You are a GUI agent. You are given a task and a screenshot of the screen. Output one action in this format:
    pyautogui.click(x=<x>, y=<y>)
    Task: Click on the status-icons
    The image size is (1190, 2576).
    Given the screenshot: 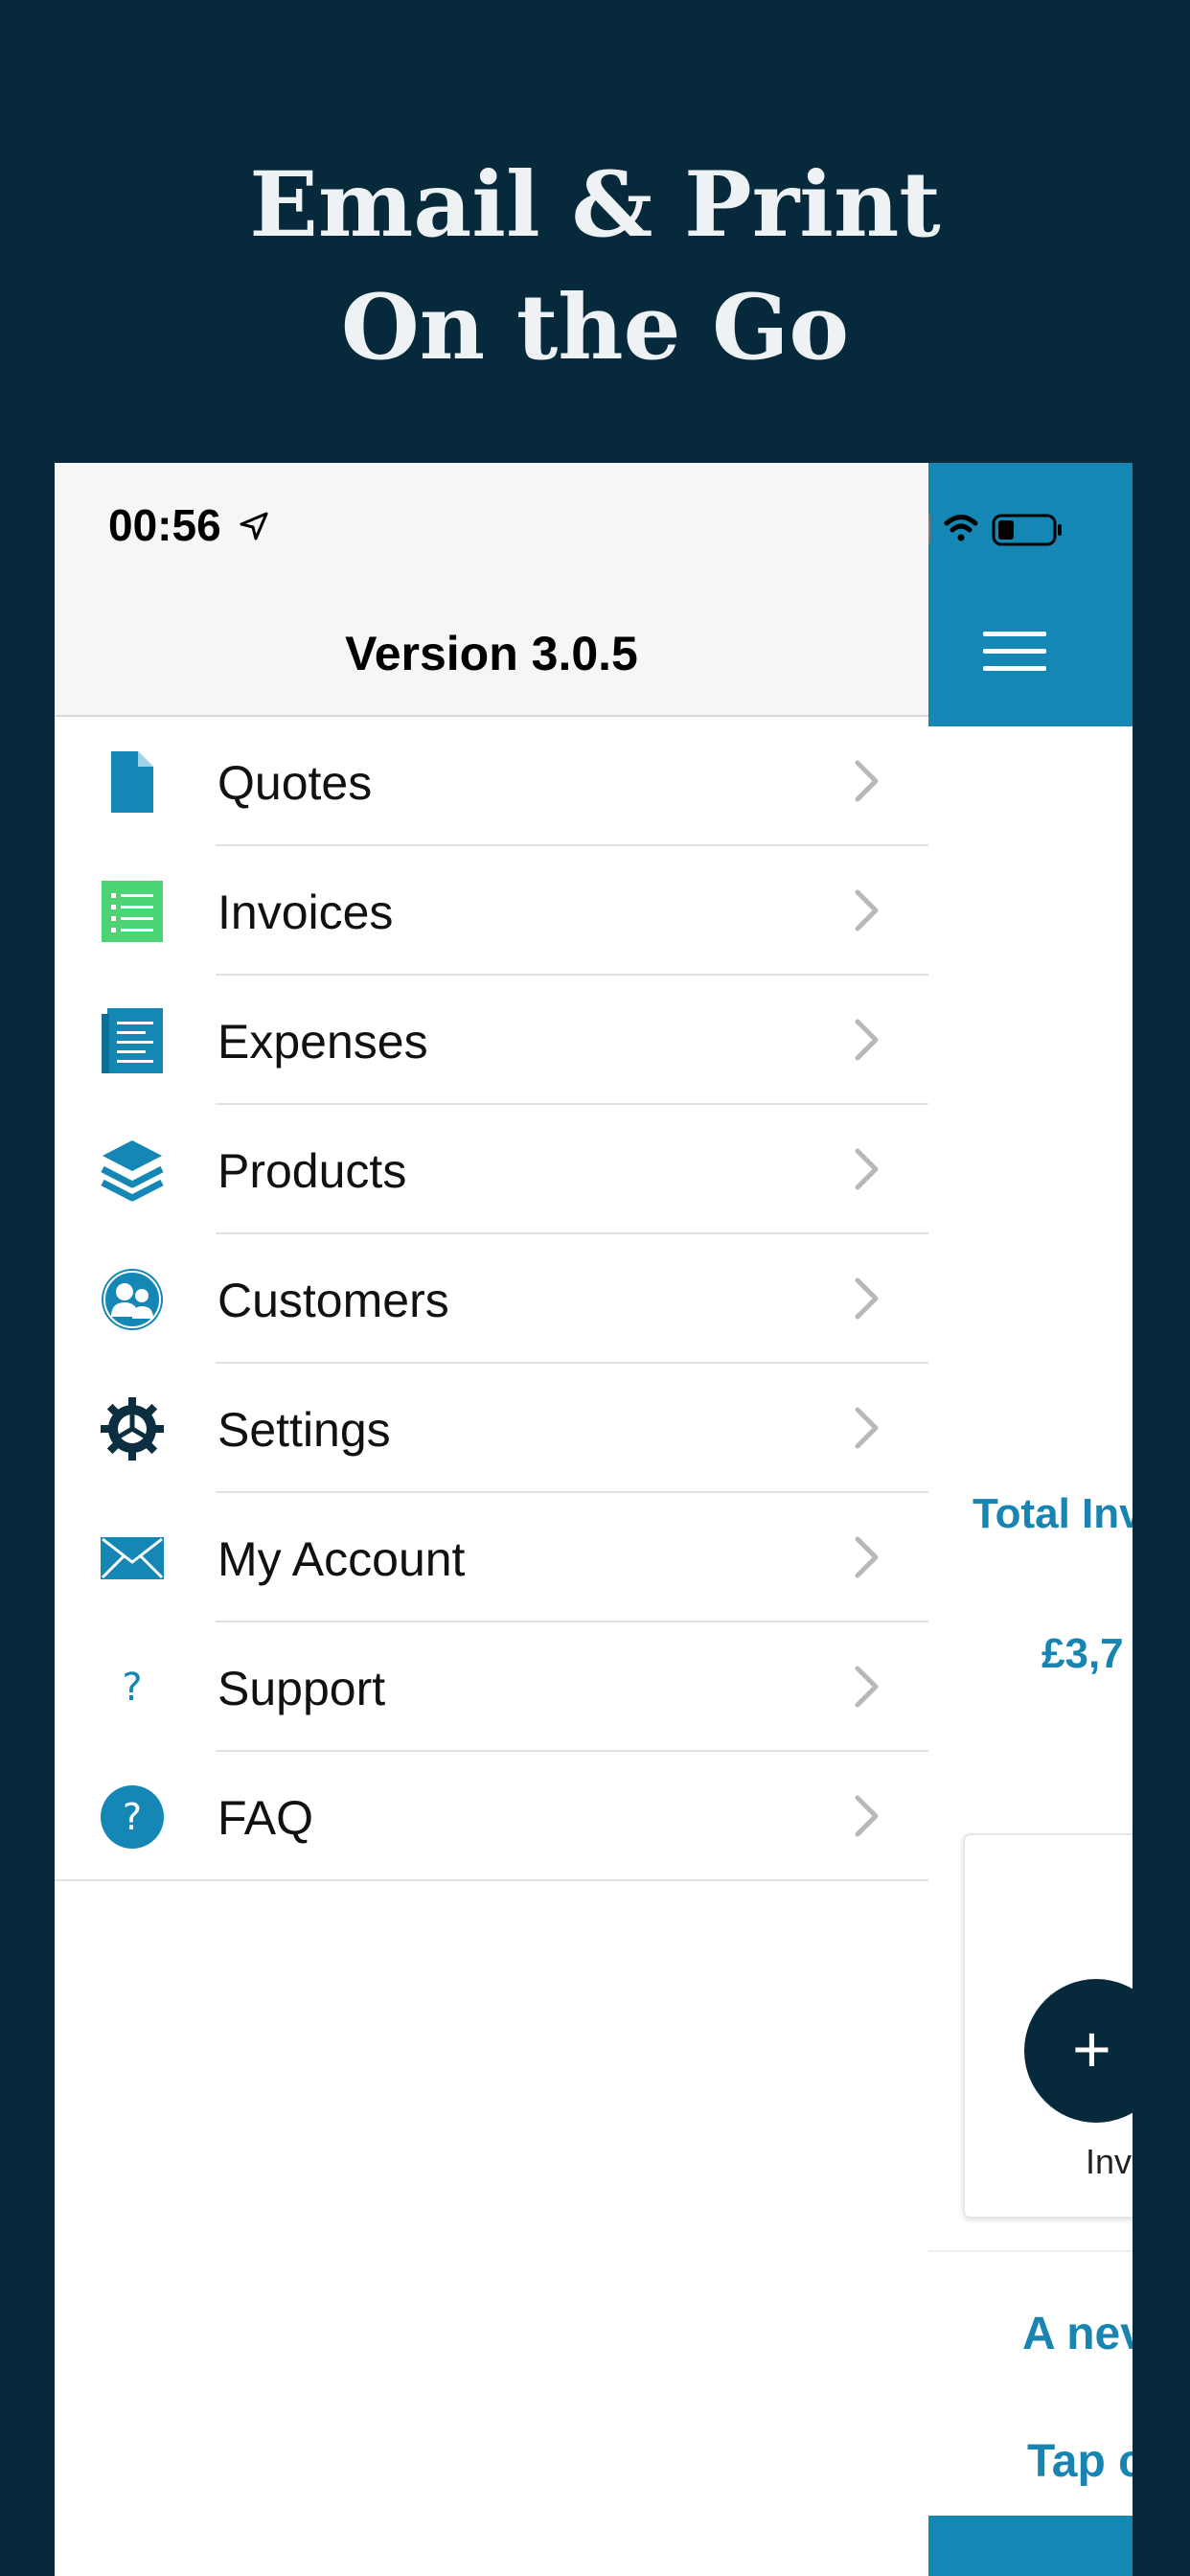 What is the action you would take?
    pyautogui.click(x=995, y=530)
    